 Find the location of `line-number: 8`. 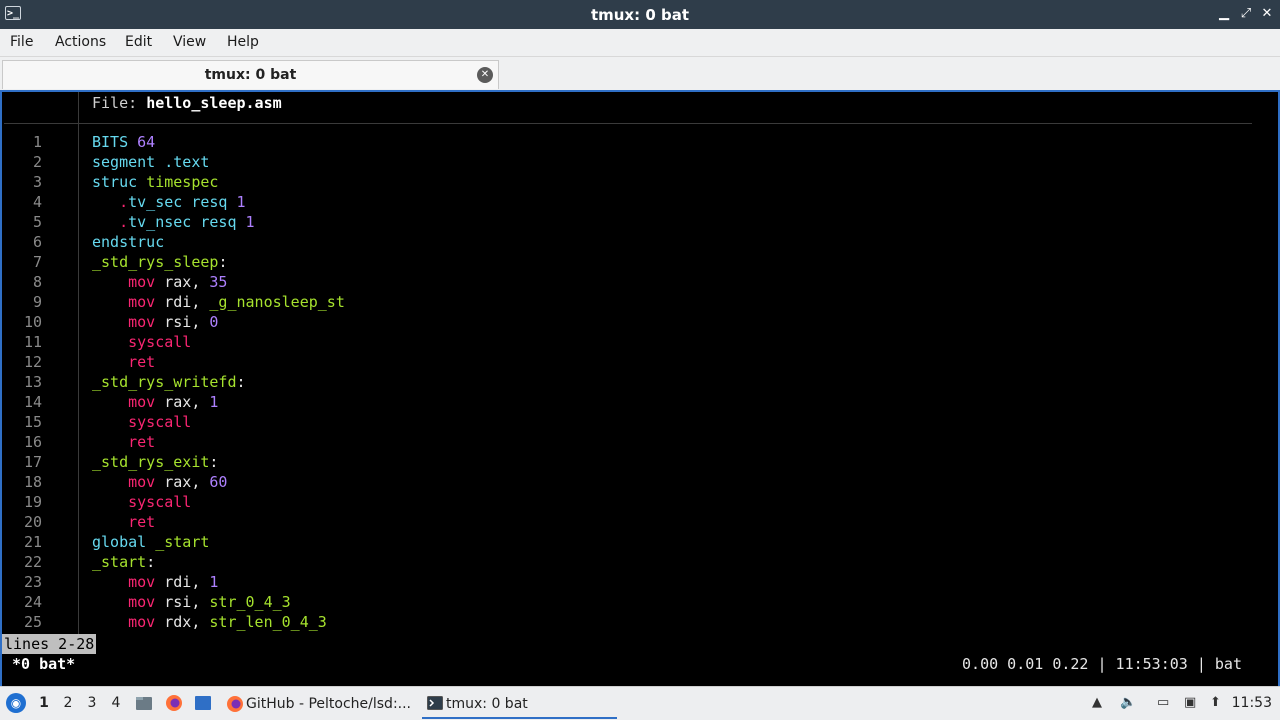

line-number: 8 is located at coordinates (37, 282).